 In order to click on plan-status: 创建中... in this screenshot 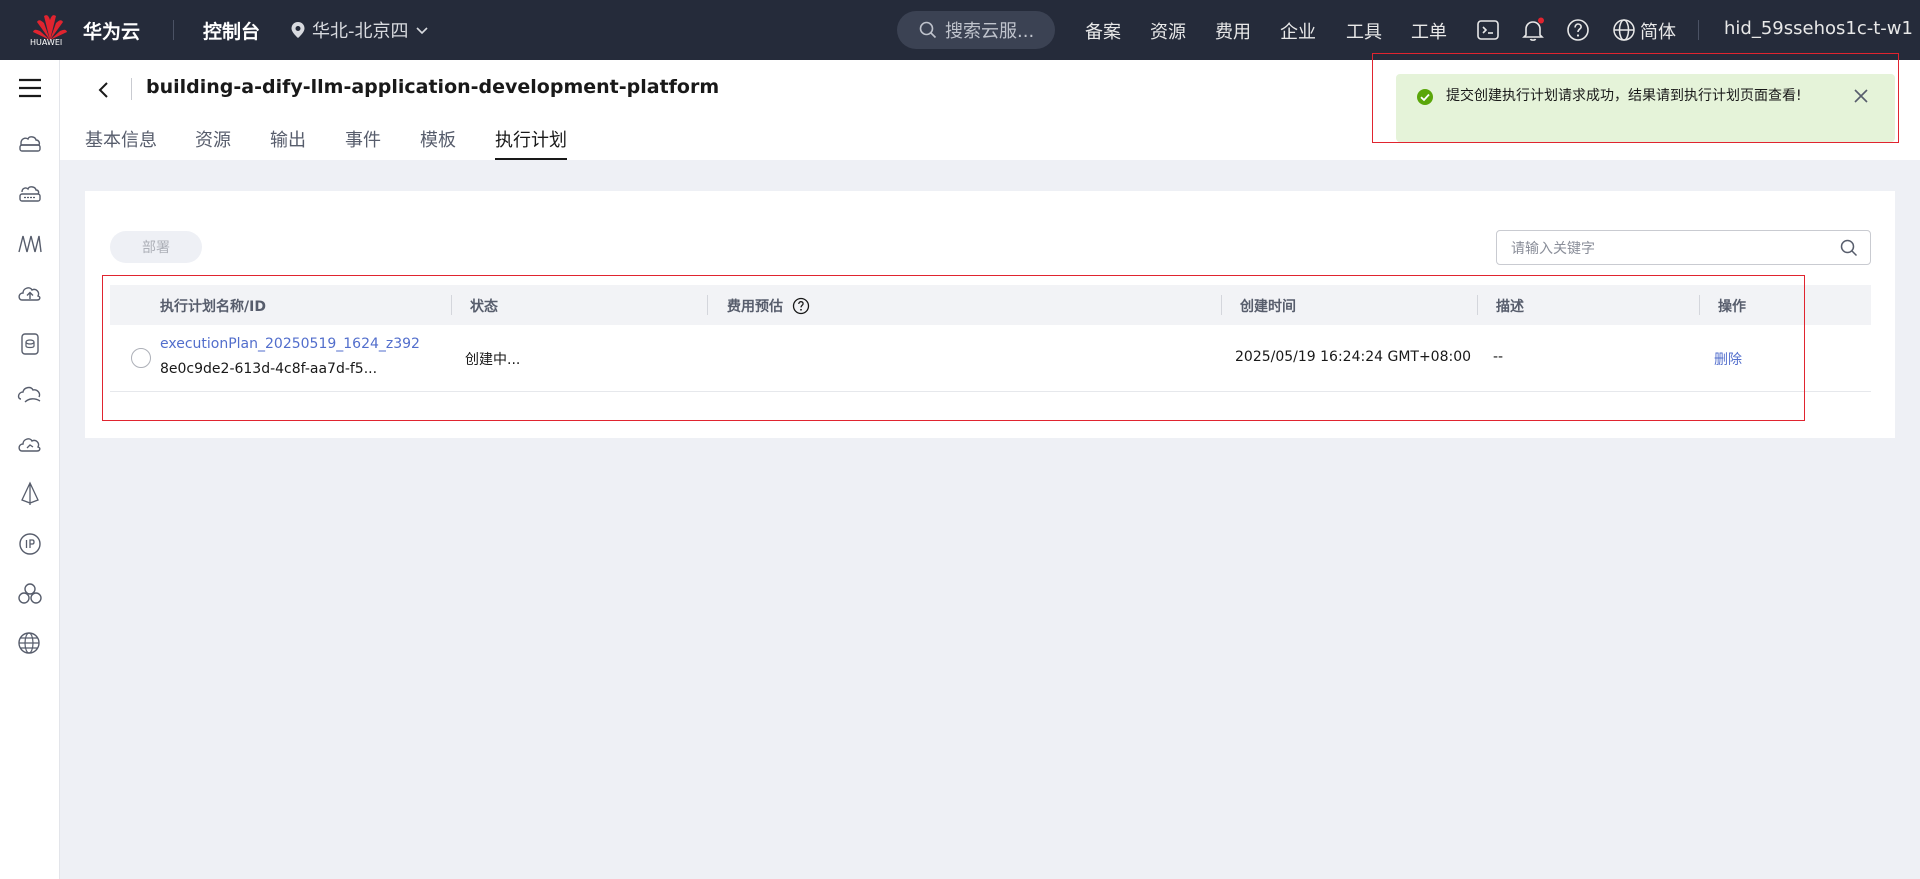, I will do `click(493, 360)`.